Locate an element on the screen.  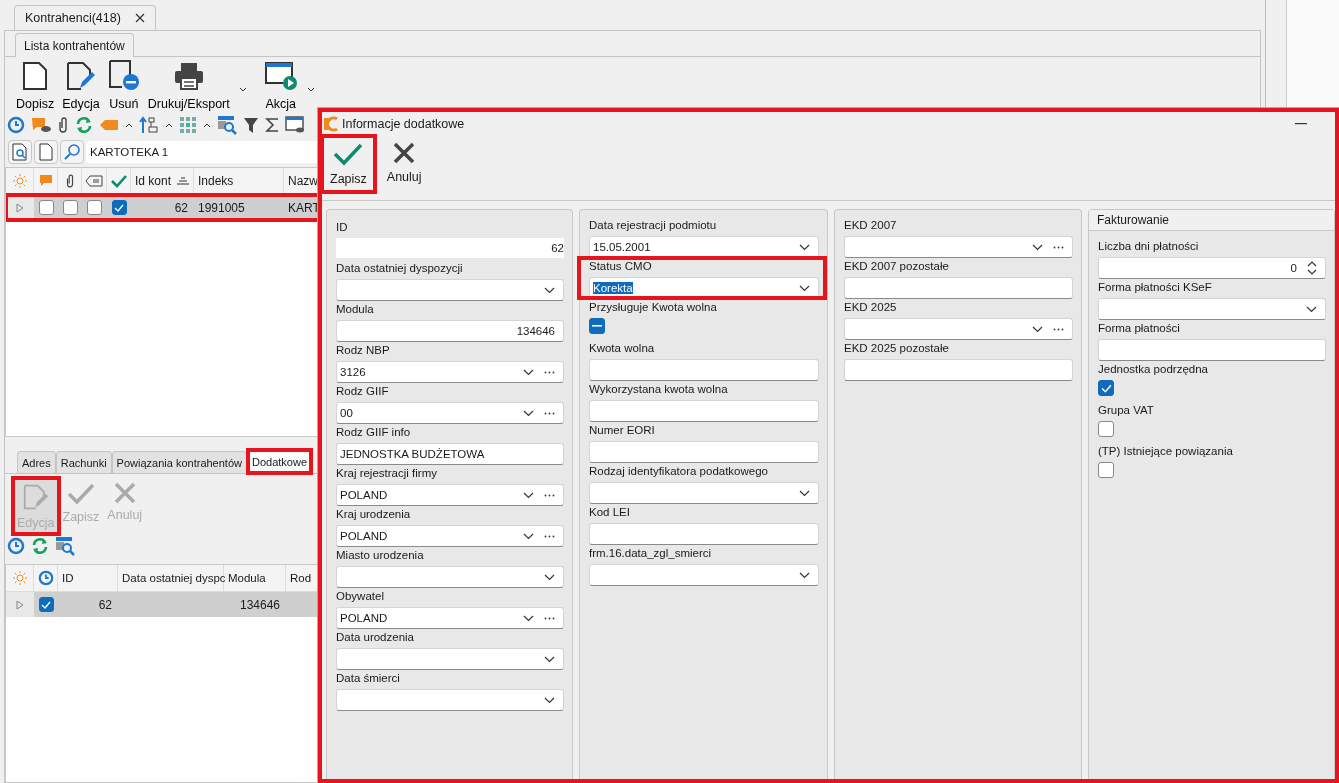
grid-icon is located at coordinates (188, 125).